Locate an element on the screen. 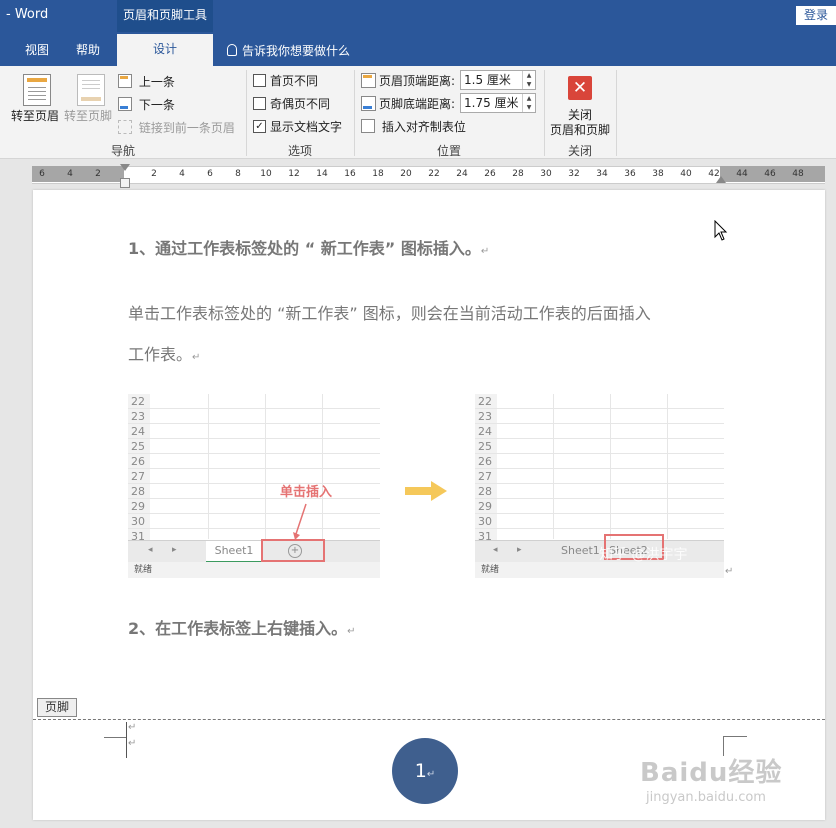  crop-mark-right is located at coordinates (735, 736).